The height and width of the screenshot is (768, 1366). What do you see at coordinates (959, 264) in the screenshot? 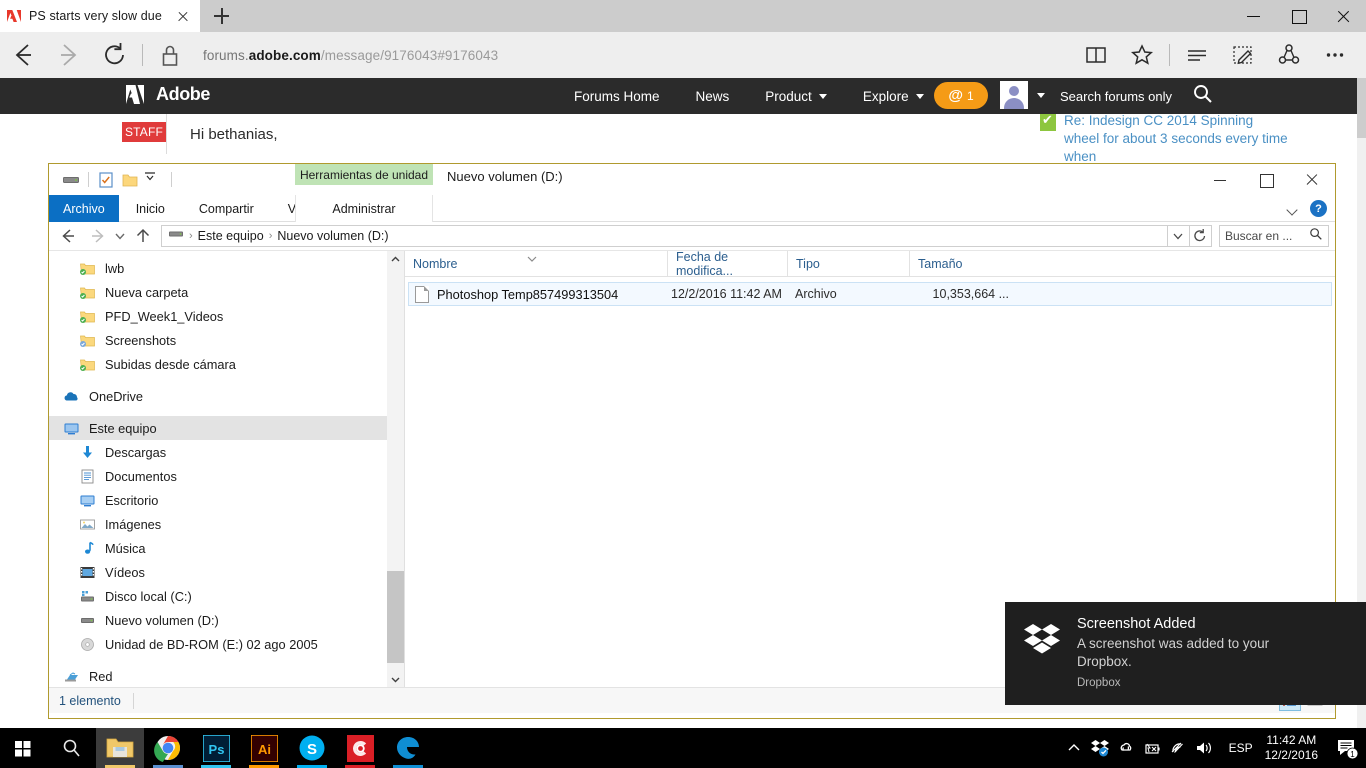
I see `column-header-tamano: Tamaño` at bounding box center [959, 264].